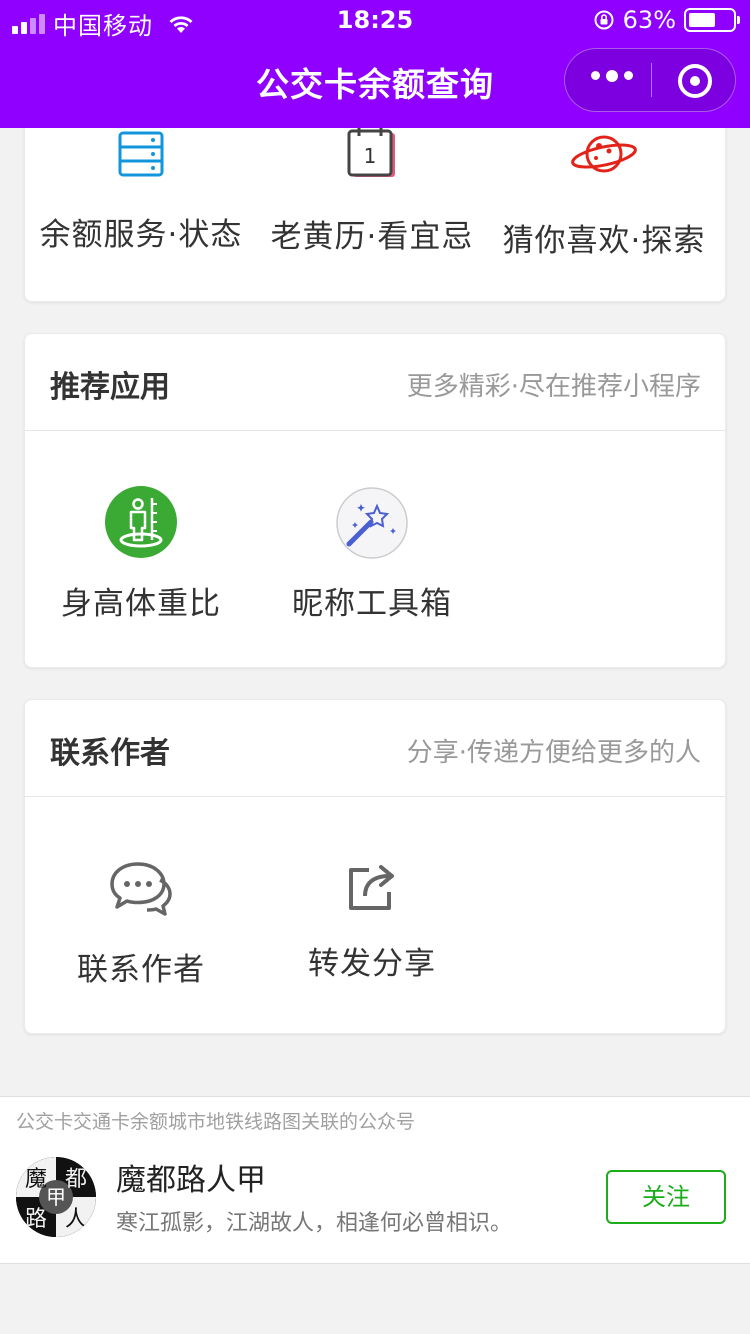 This screenshot has height=1334, width=750. What do you see at coordinates (372, 604) in the screenshot?
I see `grid-item-label: 昵称工具箱` at bounding box center [372, 604].